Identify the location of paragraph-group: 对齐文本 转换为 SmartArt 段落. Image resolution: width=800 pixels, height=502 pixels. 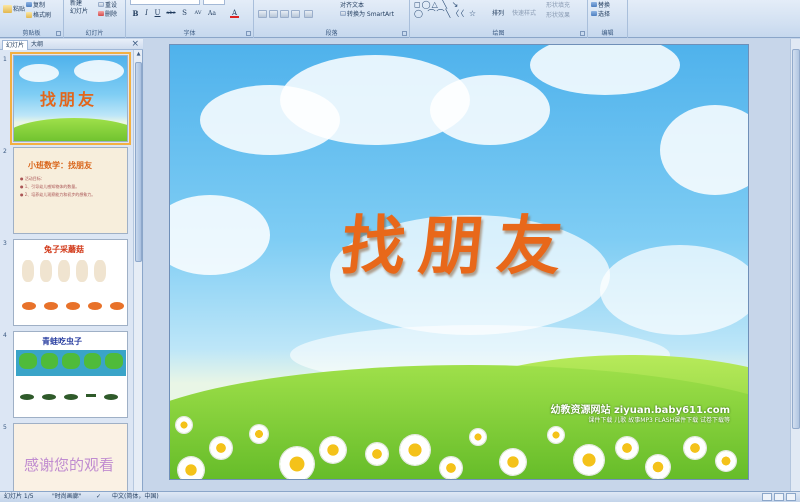
(332, 19).